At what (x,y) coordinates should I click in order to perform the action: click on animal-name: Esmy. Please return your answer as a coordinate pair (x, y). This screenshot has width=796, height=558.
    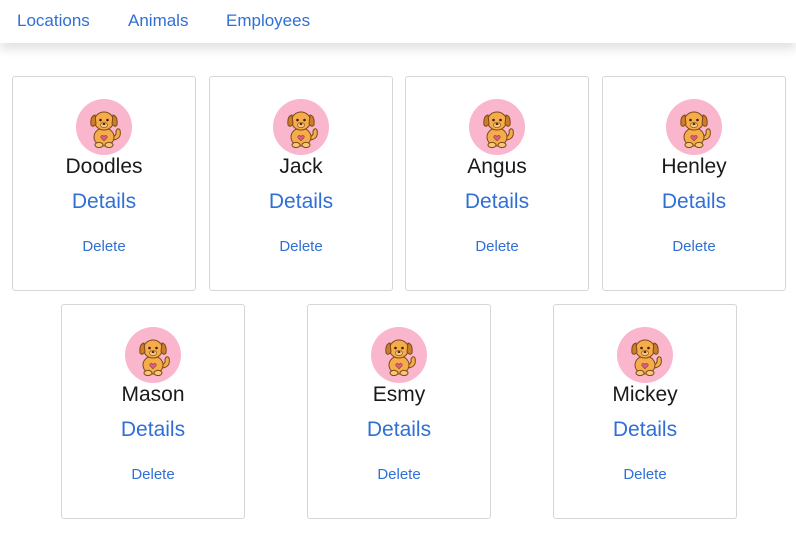
    Looking at the image, I should click on (399, 394).